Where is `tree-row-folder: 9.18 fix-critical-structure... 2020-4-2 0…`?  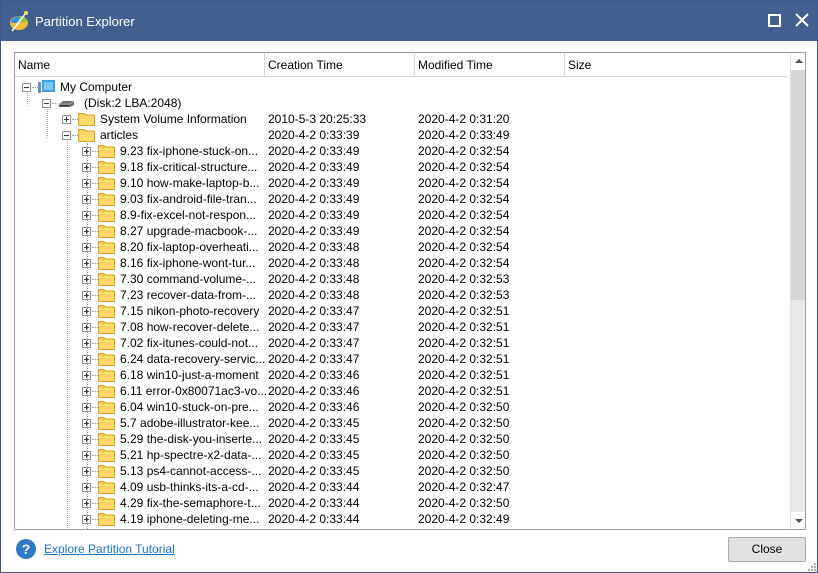 tree-row-folder: 9.18 fix-critical-structure... 2020-4-2 0… is located at coordinates (401, 167).